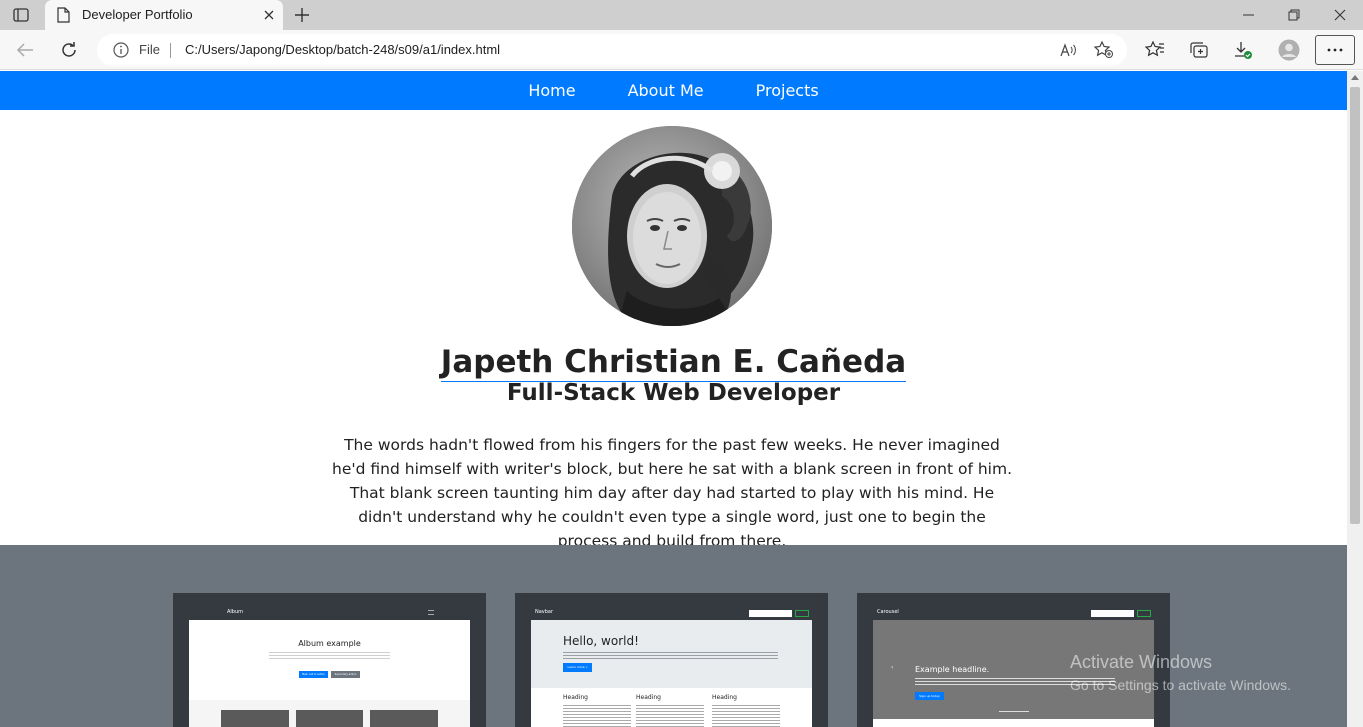 The image size is (1363, 727). I want to click on carousel-footer, so click(1013, 723).